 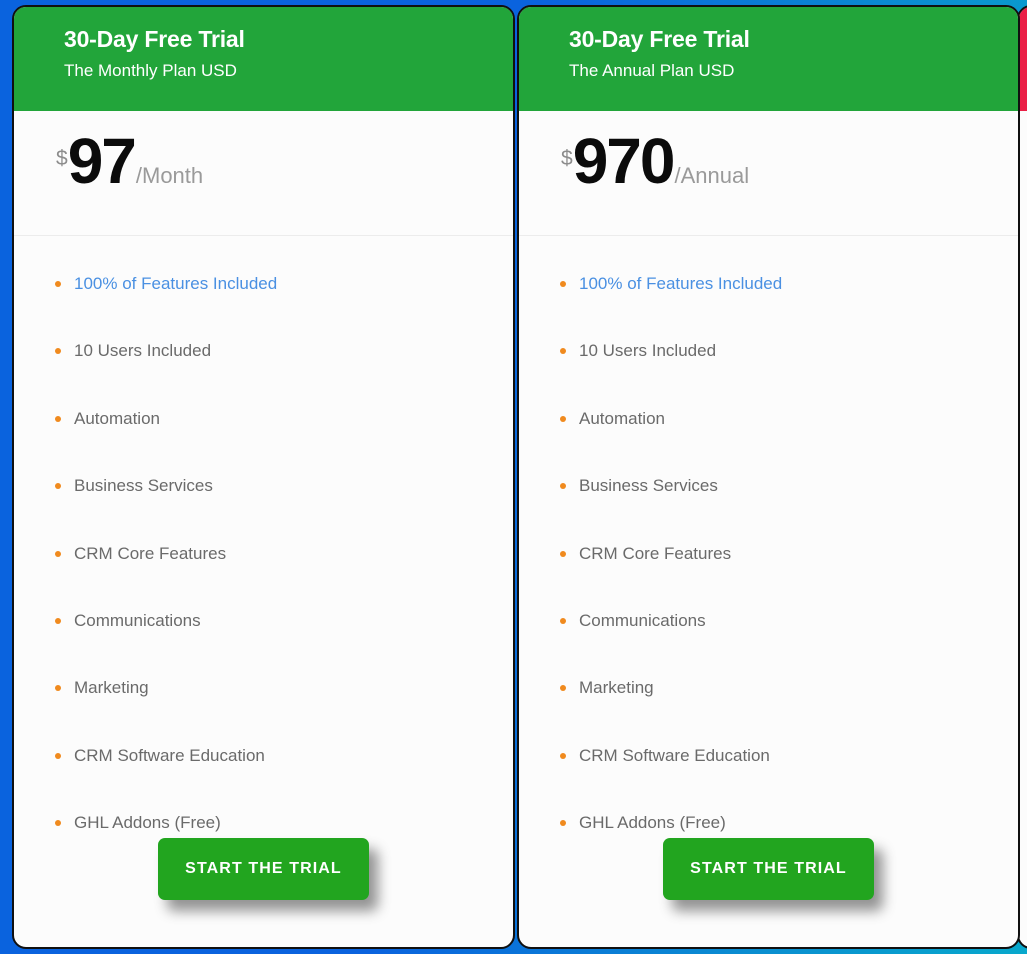 What do you see at coordinates (263, 173) in the screenshot?
I see `plan-price-block: $97/Month` at bounding box center [263, 173].